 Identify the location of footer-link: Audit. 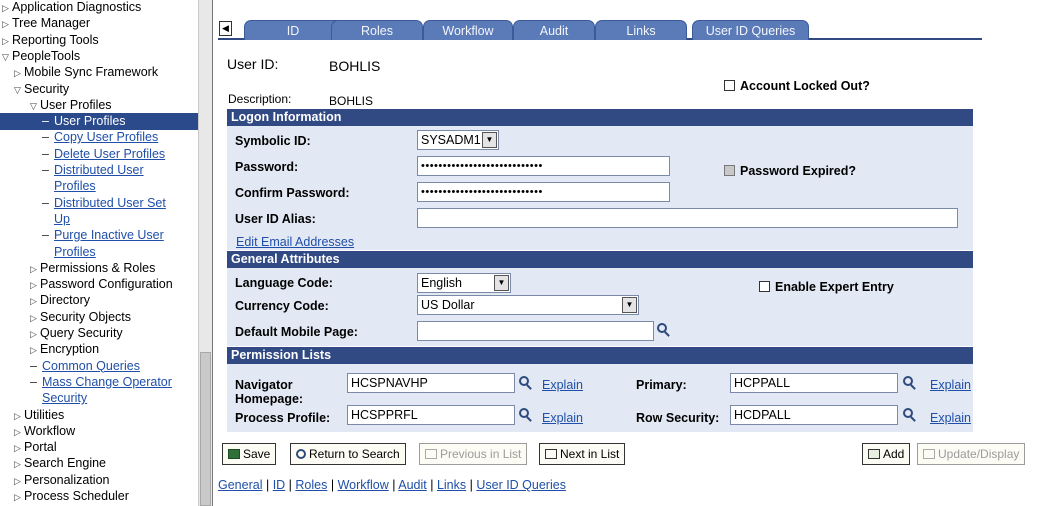
(412, 485).